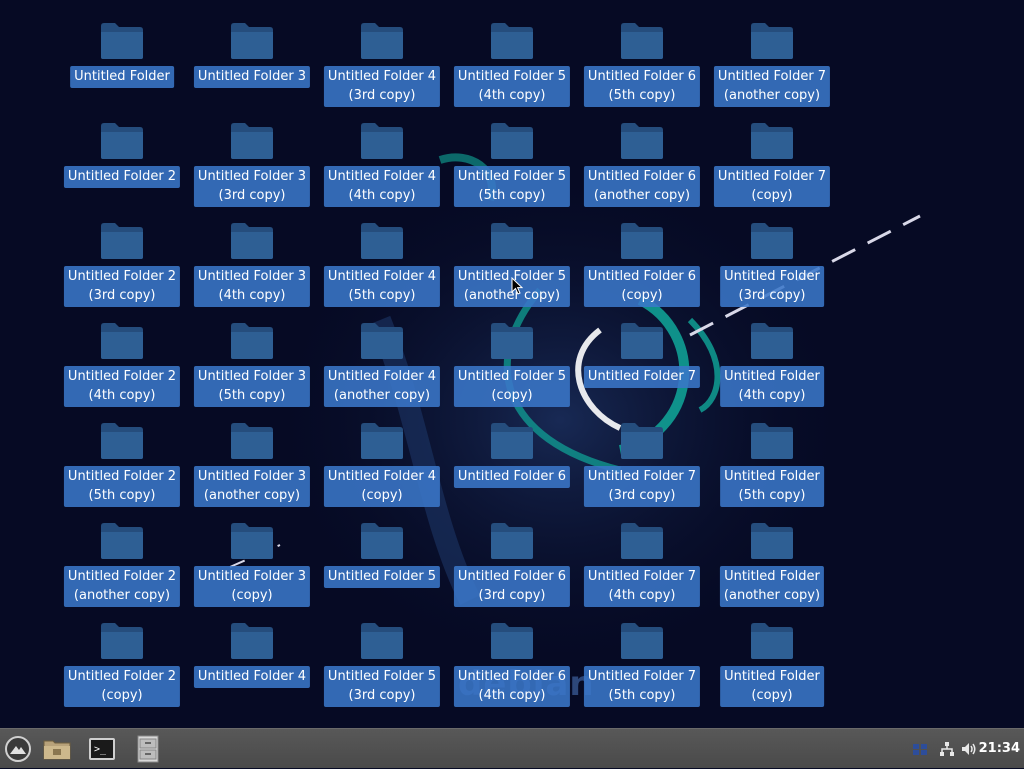 Image resolution: width=1024 pixels, height=769 pixels. I want to click on desktop-folder: Untitled Folder 4, so click(252, 650).